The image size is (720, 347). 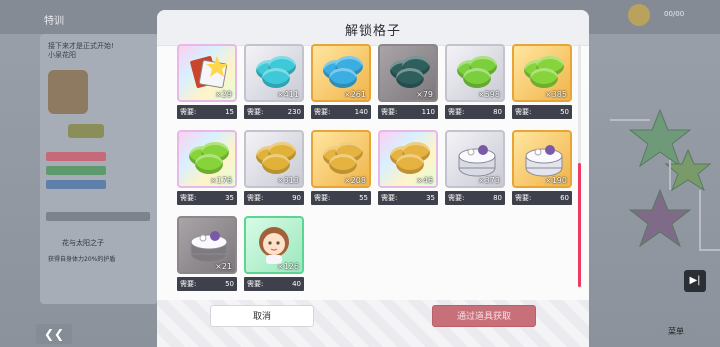 What do you see at coordinates (579, 225) in the screenshot?
I see `scrollbar-thumb` at bounding box center [579, 225].